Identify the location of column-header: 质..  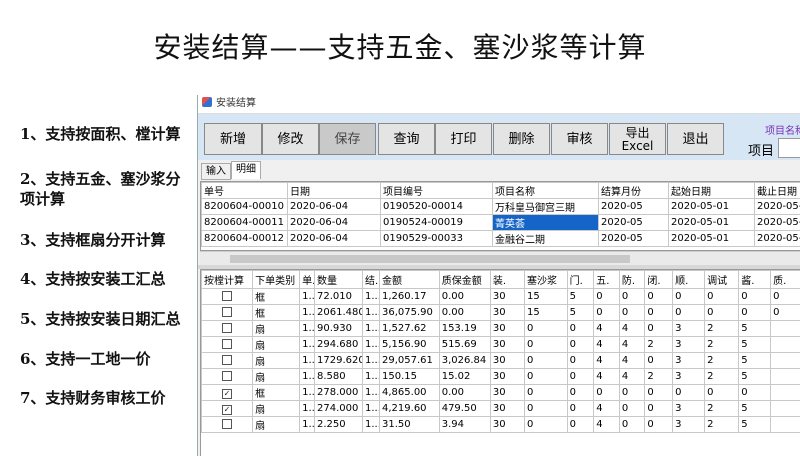
(785, 279).